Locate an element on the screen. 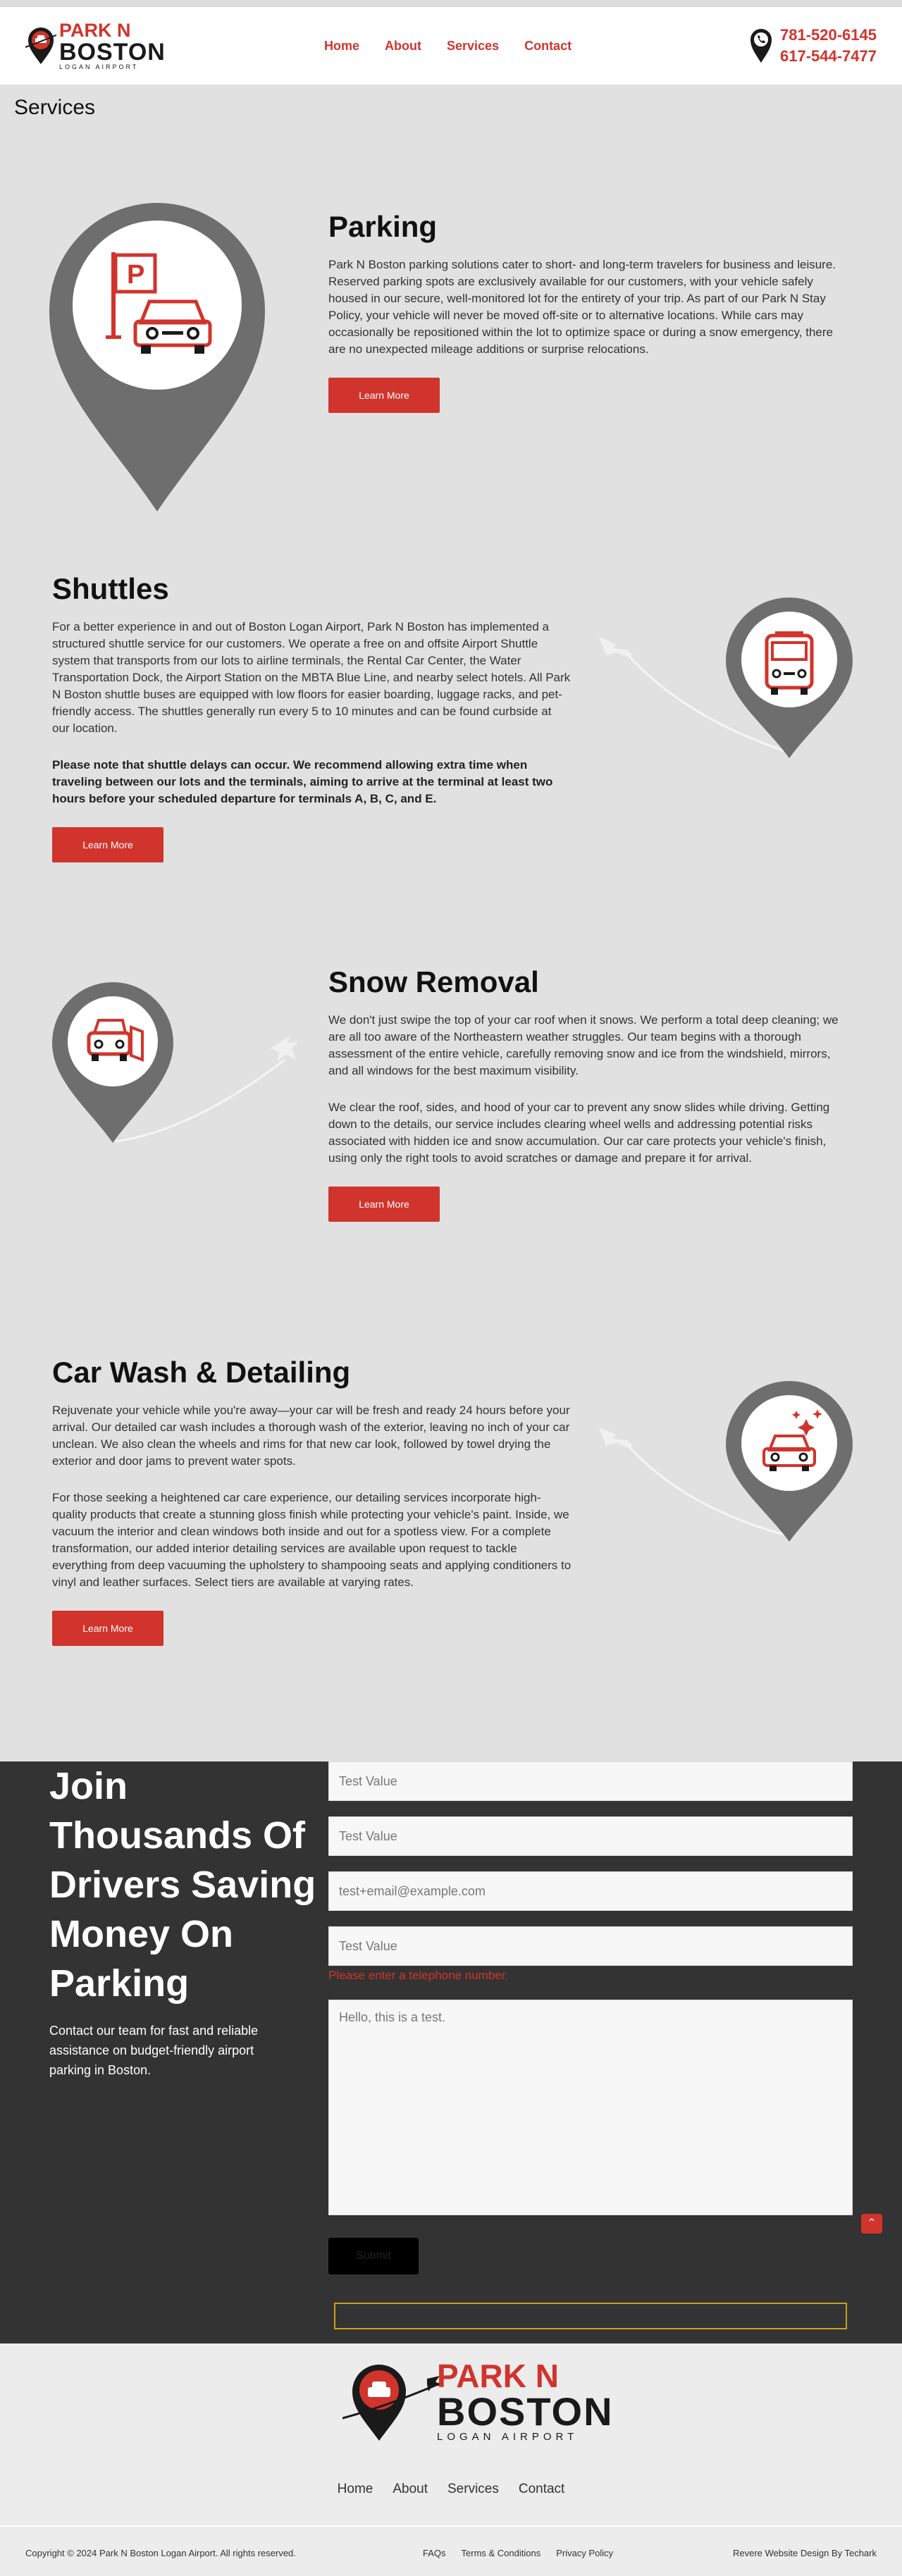 Image resolution: width=902 pixels, height=2576 pixels. parking-pin: P is located at coordinates (157, 359).